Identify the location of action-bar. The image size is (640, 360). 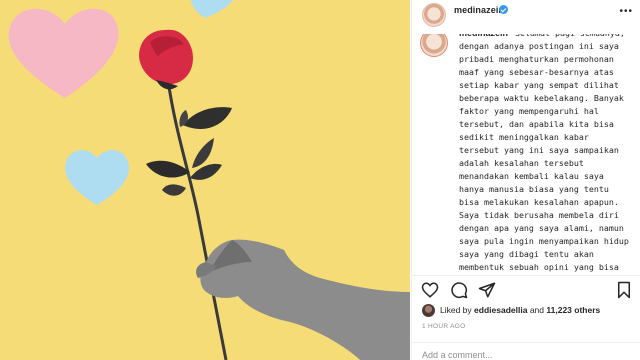
(526, 289).